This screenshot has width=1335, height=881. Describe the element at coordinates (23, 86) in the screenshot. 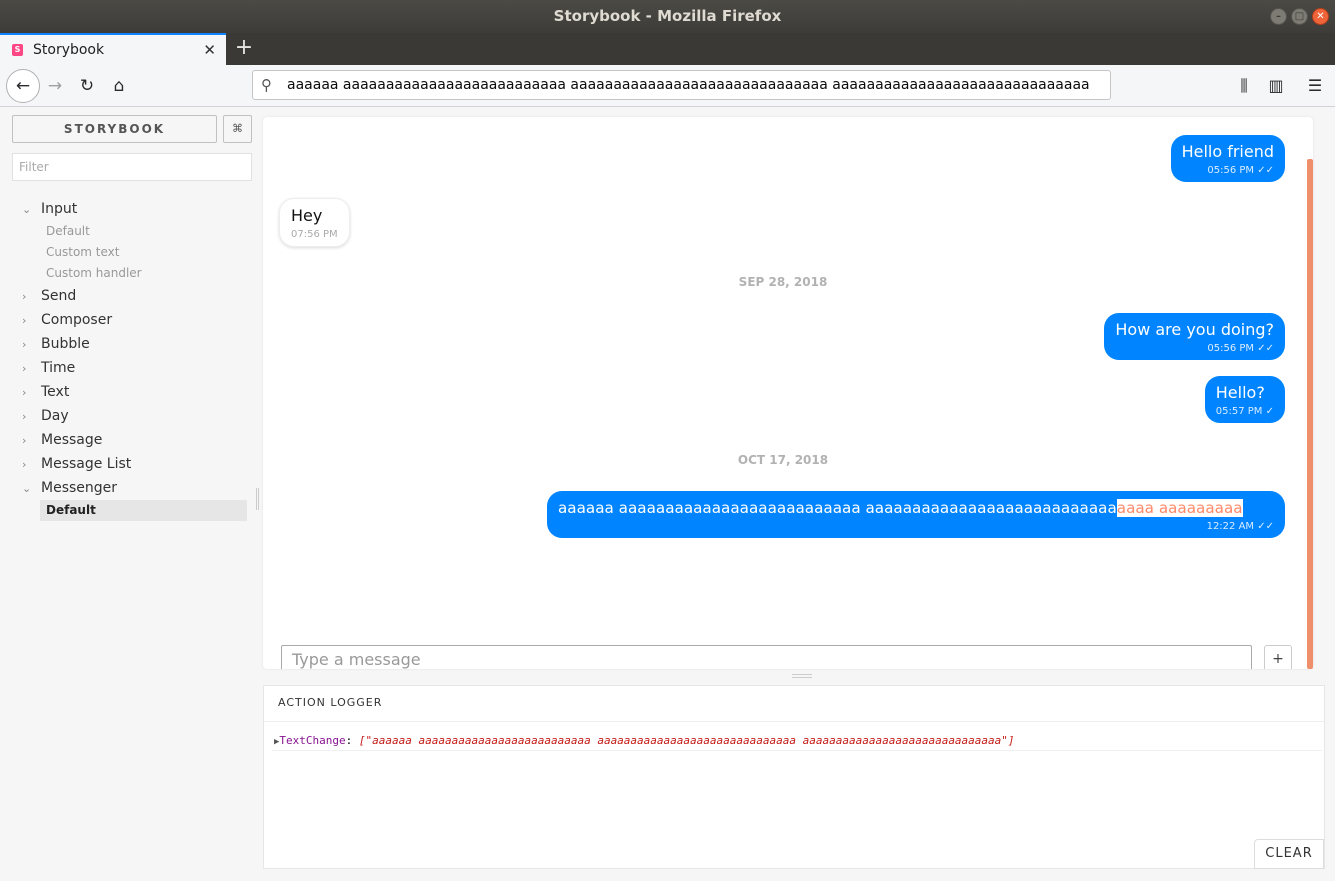

I see `back-button: ←` at that location.